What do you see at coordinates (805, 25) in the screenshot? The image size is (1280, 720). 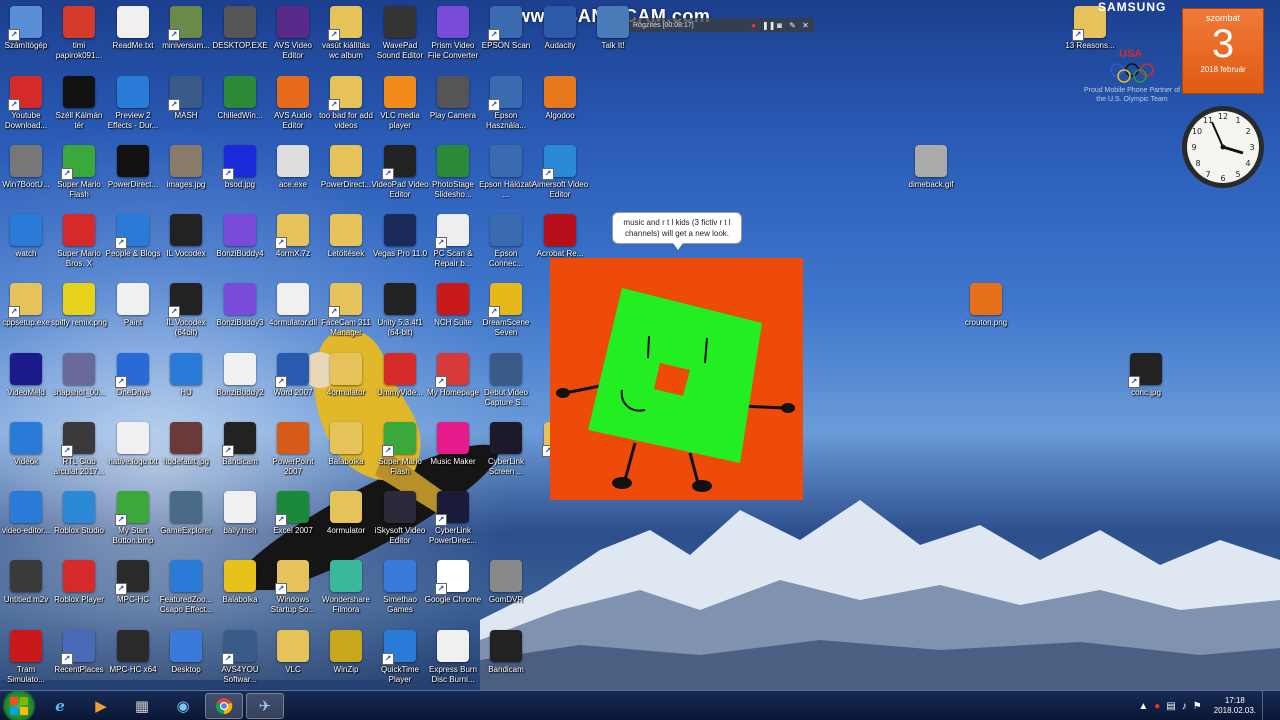 I see `close-icon: ✕` at bounding box center [805, 25].